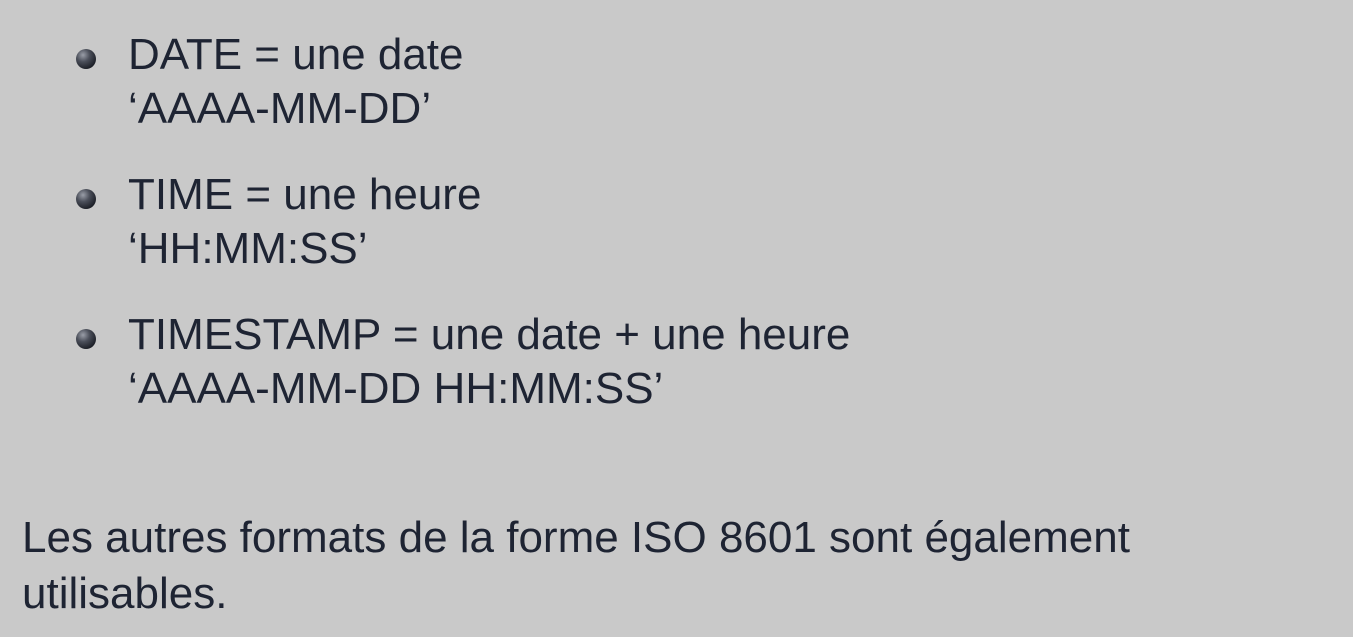 This screenshot has height=637, width=1353. I want to click on bullet-format: ‘AAAA-MM-DD HH:MM:SS’, so click(396, 388).